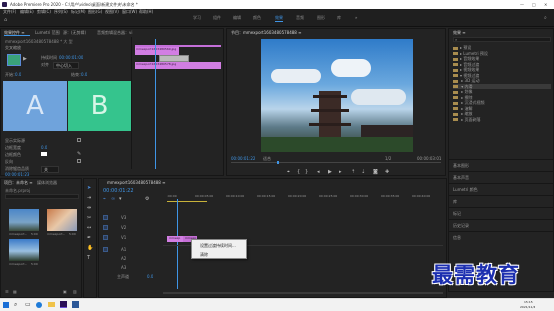  Describe the element at coordinates (321, 18) in the screenshot. I see `workspace-tab-graphics: 图形` at that location.